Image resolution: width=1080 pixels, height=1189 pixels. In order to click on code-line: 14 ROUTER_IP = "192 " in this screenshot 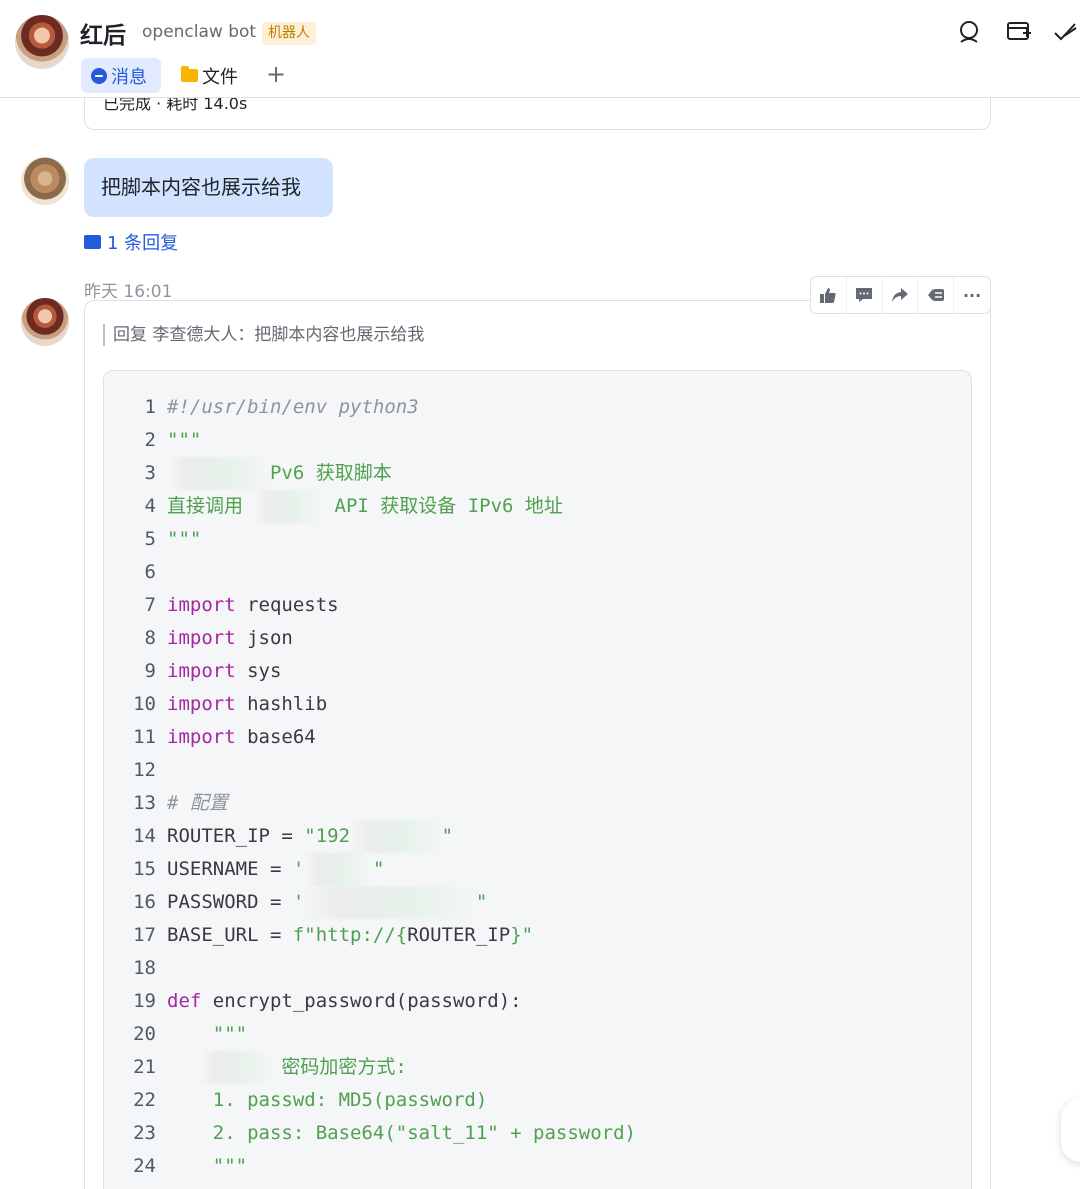, I will do `click(538, 836)`.